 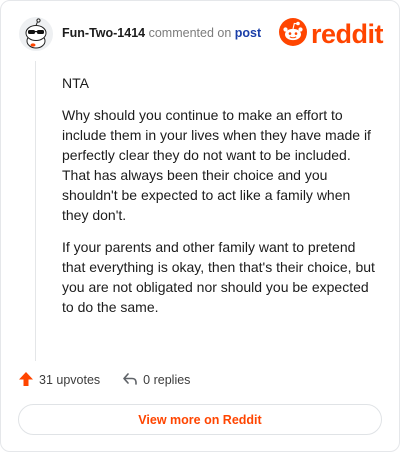 What do you see at coordinates (190, 33) in the screenshot?
I see `commented-label: commented on` at bounding box center [190, 33].